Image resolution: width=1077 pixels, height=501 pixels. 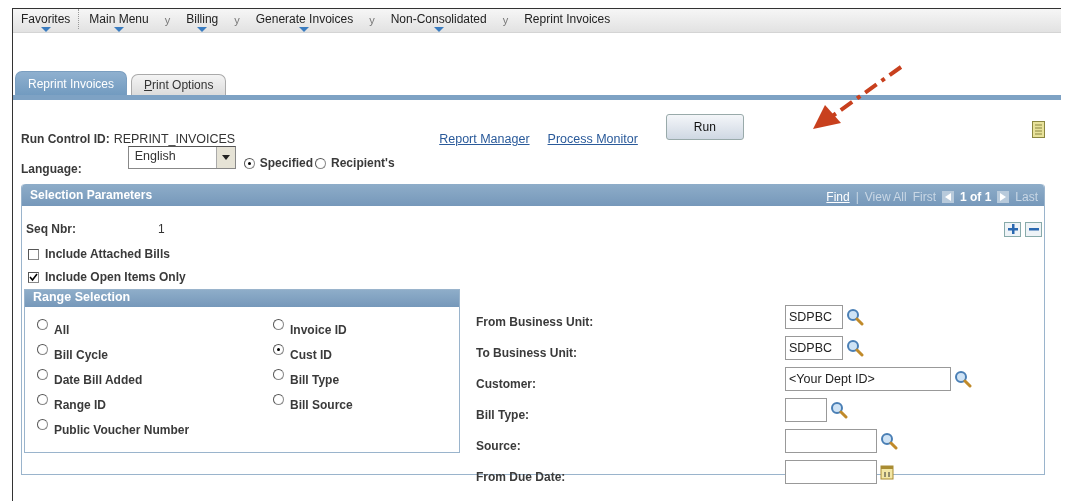 What do you see at coordinates (91, 195) in the screenshot?
I see `section-title: Selection Parameters` at bounding box center [91, 195].